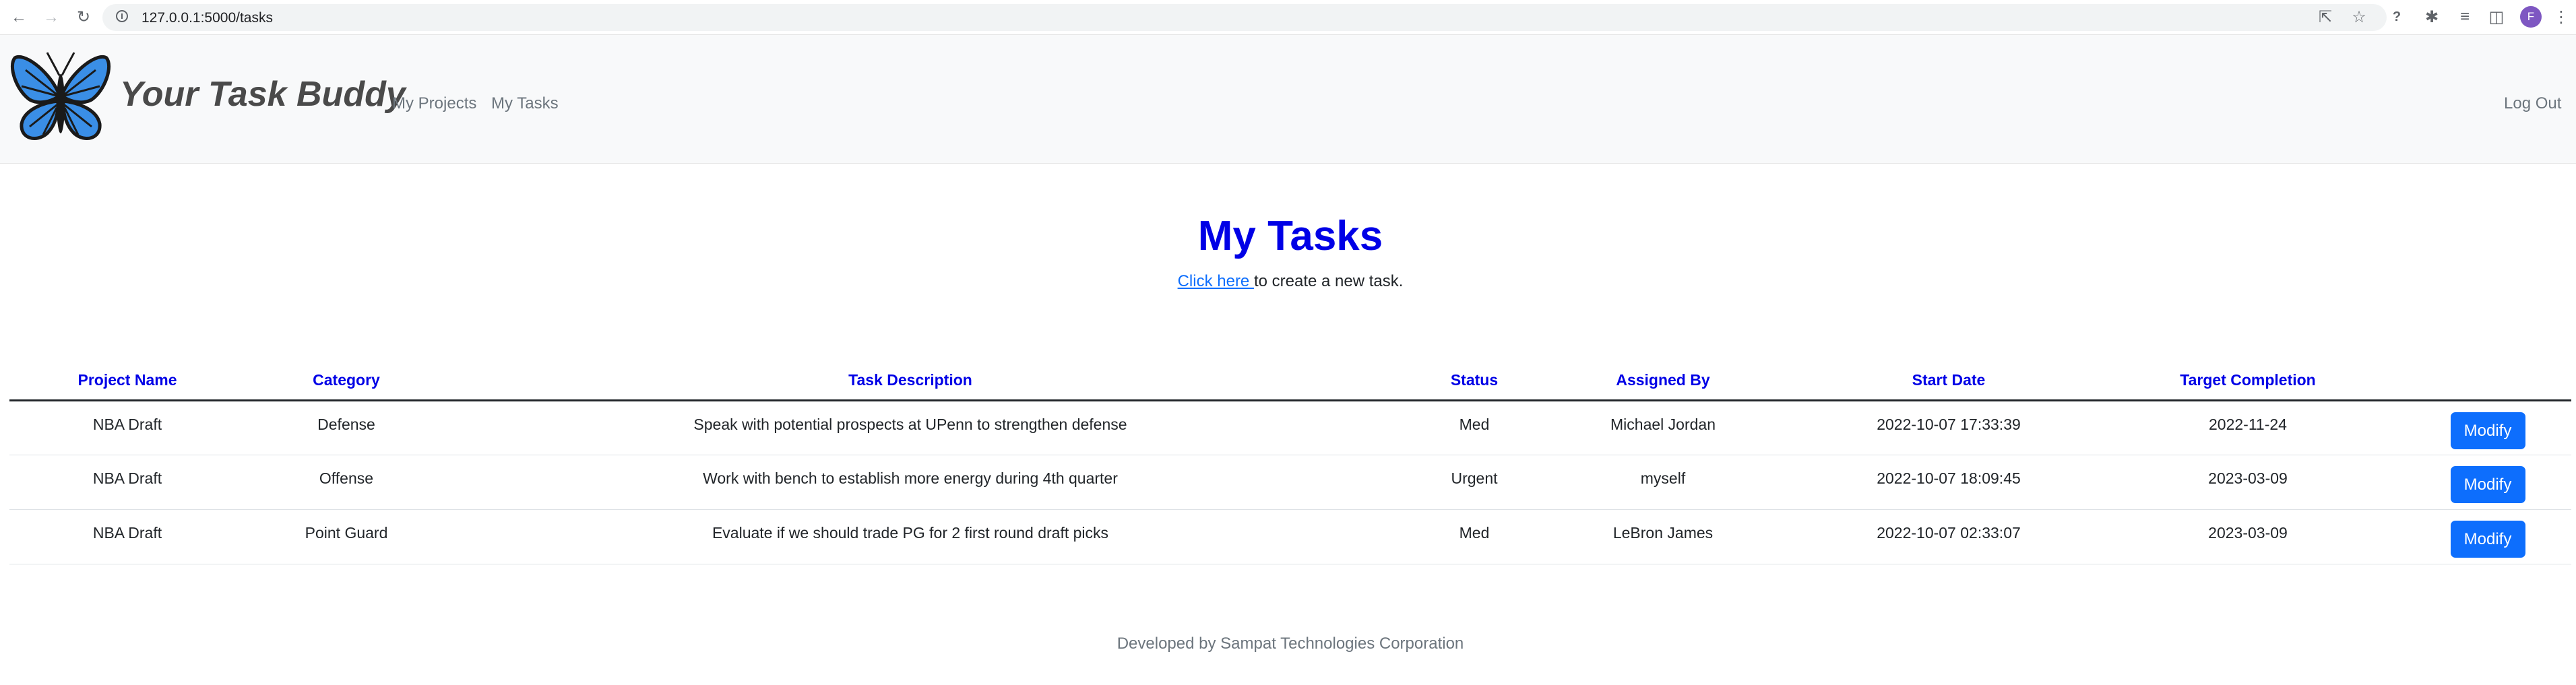 The height and width of the screenshot is (685, 2576). I want to click on header-category: Category, so click(346, 380).